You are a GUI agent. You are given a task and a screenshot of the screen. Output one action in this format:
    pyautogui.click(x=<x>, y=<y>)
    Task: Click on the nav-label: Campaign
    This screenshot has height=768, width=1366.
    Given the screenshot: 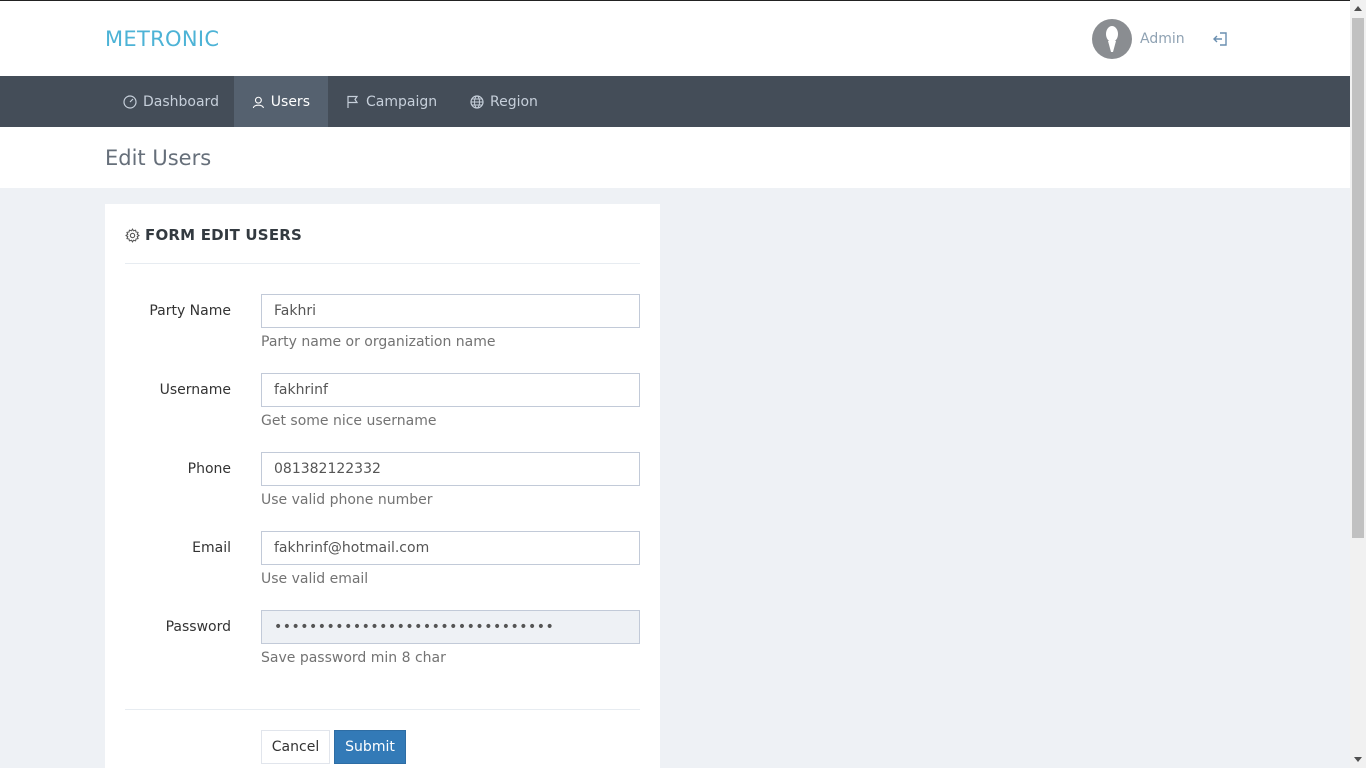 What is the action you would take?
    pyautogui.click(x=402, y=101)
    